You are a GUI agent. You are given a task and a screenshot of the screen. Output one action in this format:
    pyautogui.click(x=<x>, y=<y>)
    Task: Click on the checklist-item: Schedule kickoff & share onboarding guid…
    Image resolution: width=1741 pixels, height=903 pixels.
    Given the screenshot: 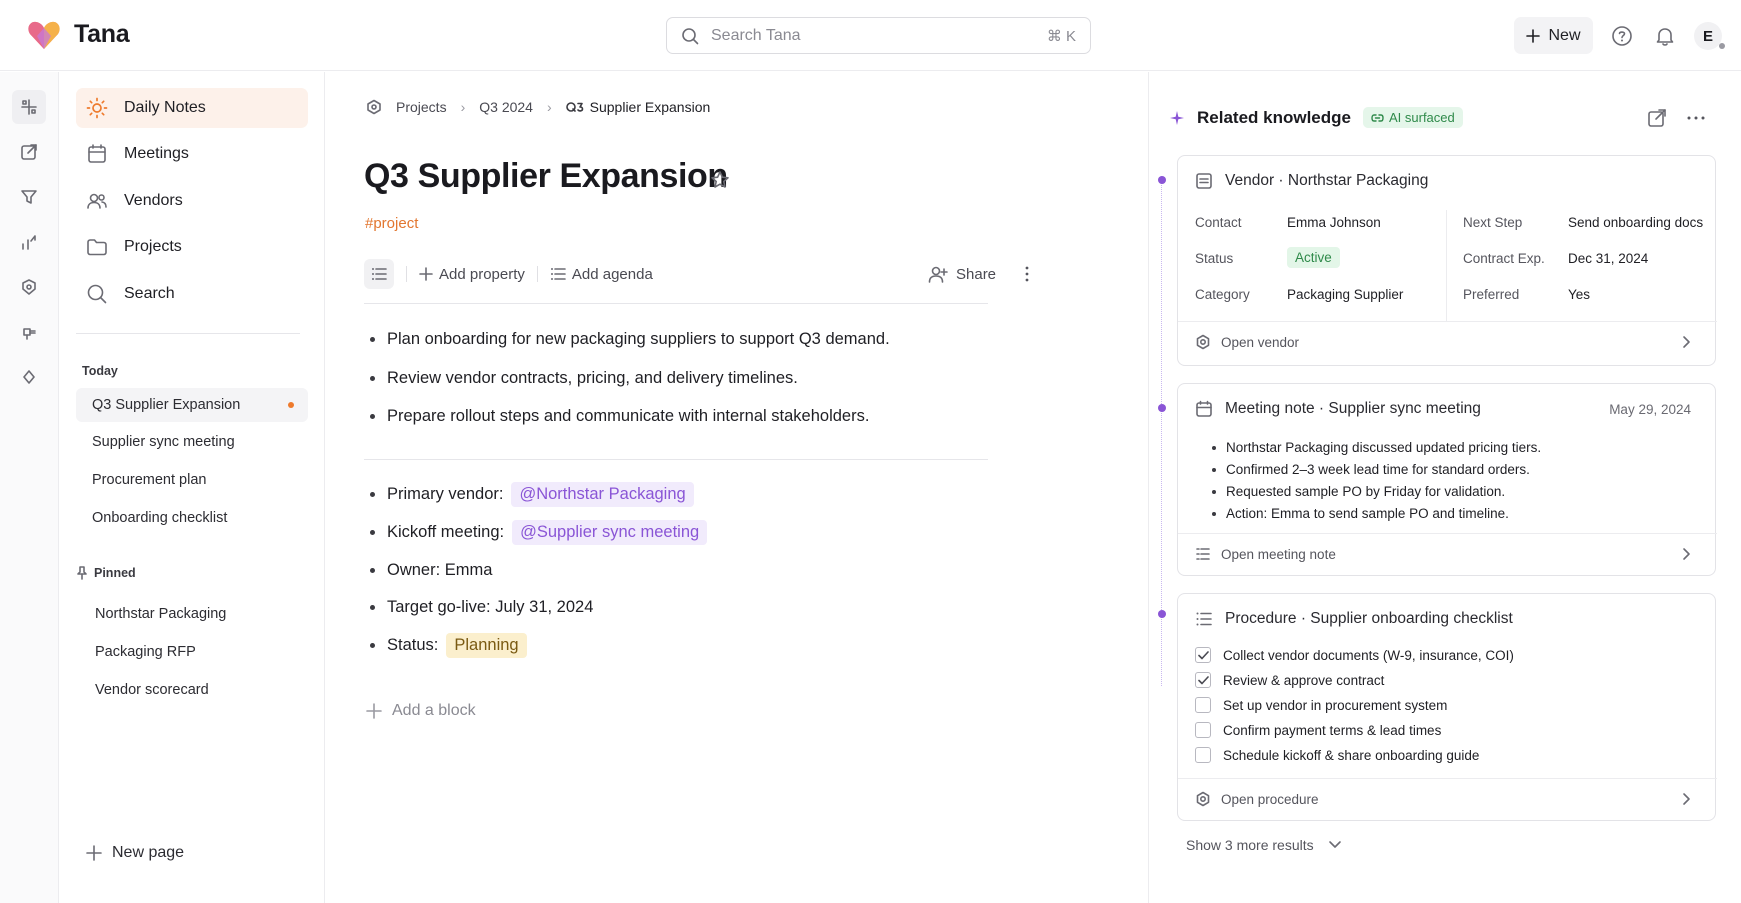 What is the action you would take?
    pyautogui.click(x=1337, y=755)
    